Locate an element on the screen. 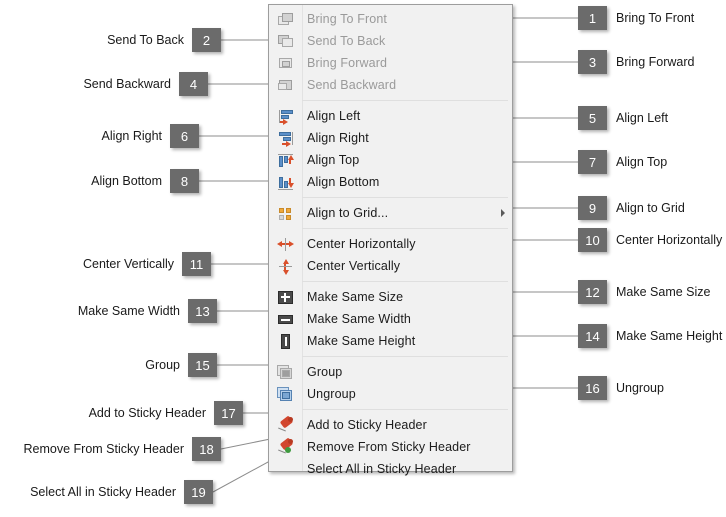 This screenshot has width=726, height=517. make-same-width-icon is located at coordinates (285, 319).